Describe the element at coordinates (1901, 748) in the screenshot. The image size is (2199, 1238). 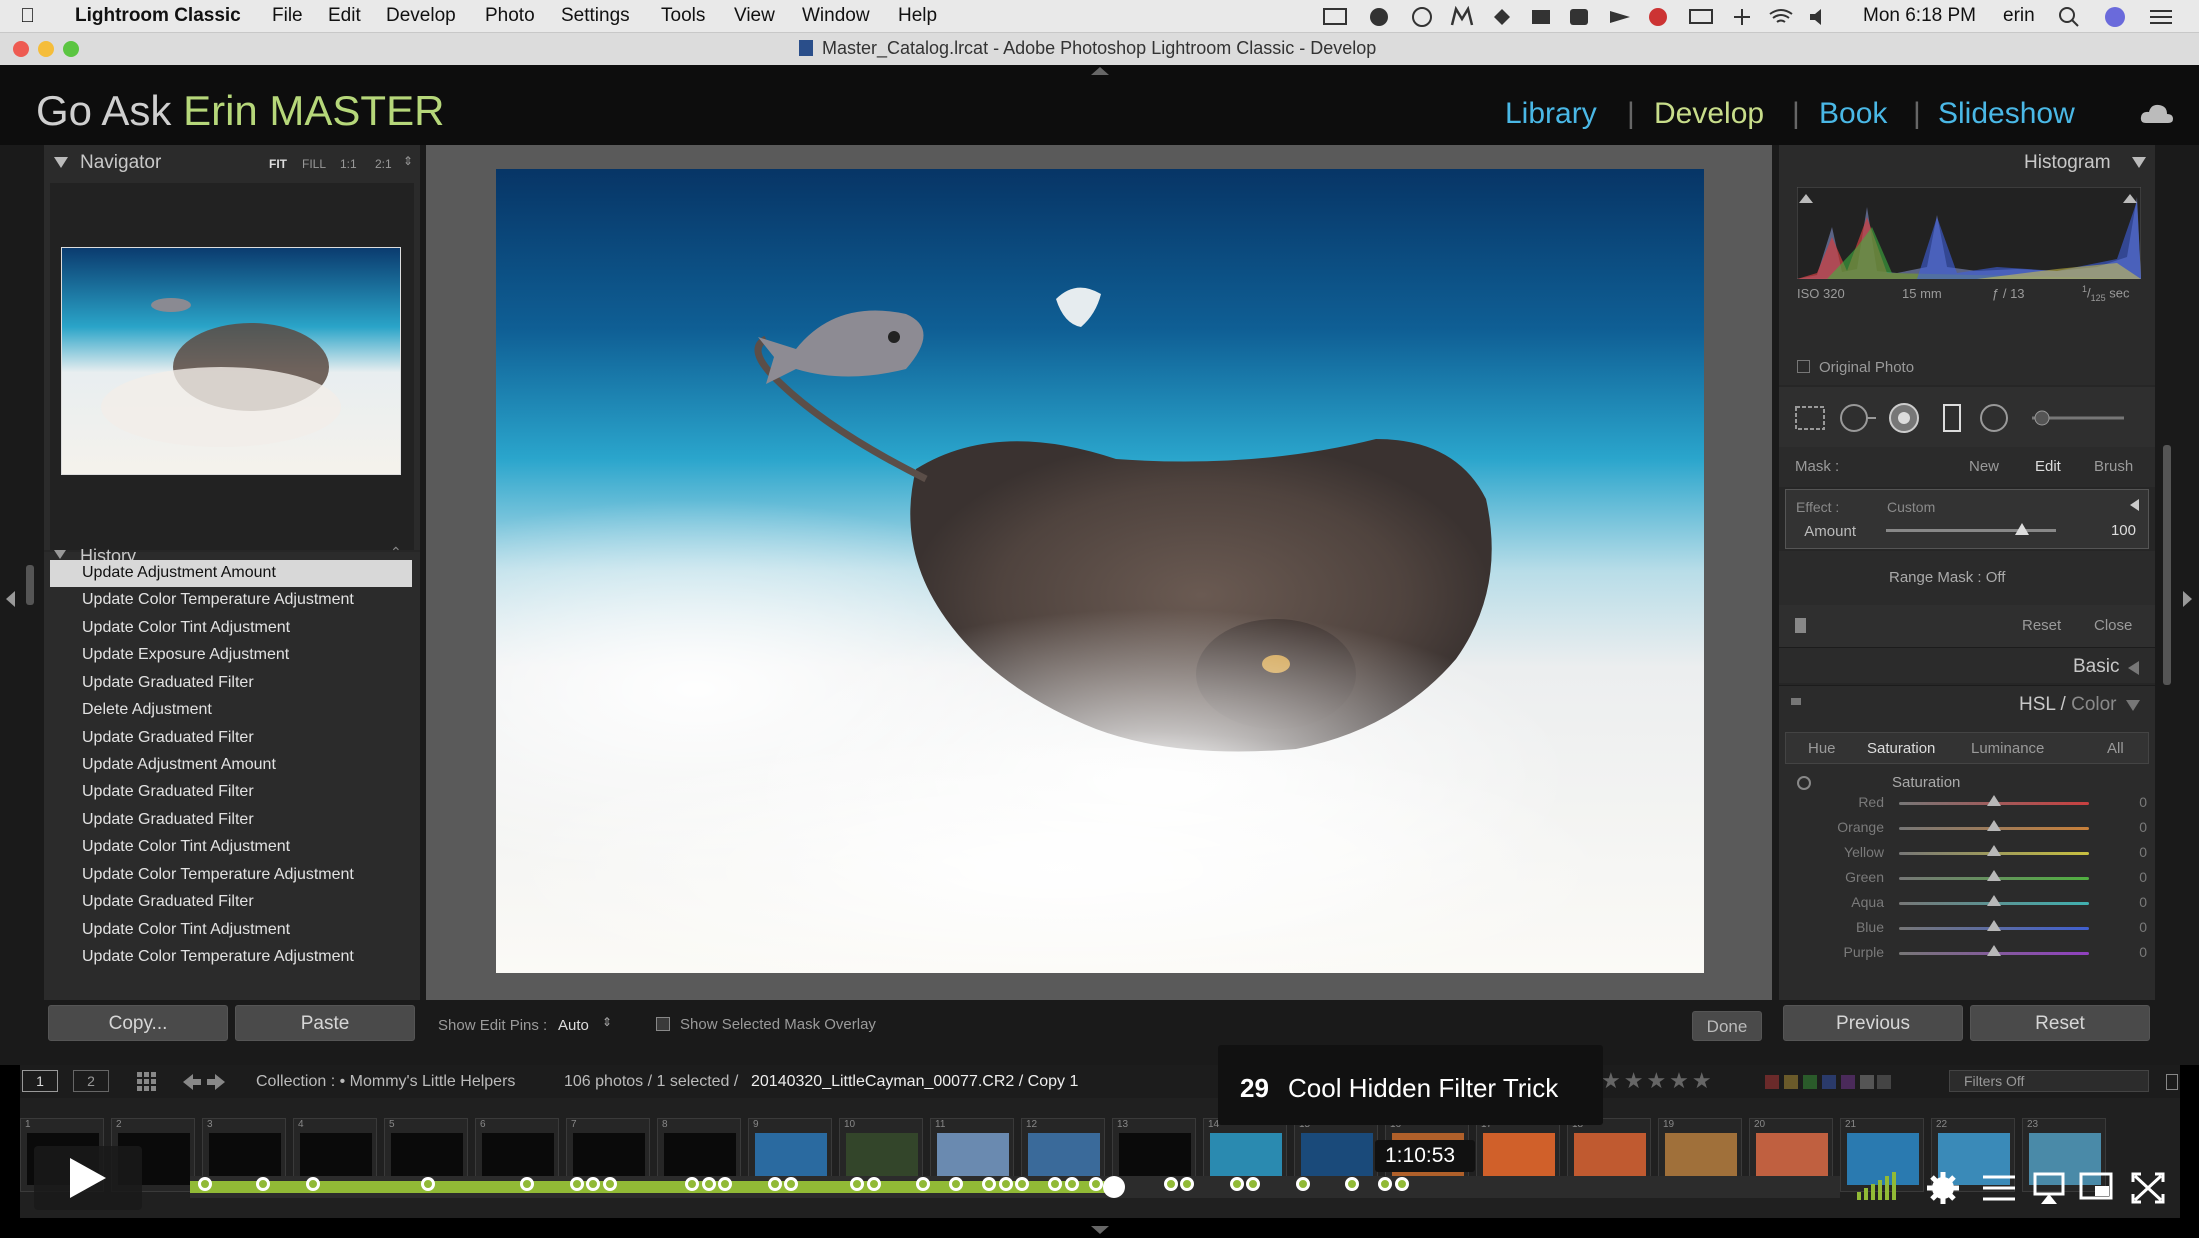
I see `tab-saturation: Saturation` at that location.